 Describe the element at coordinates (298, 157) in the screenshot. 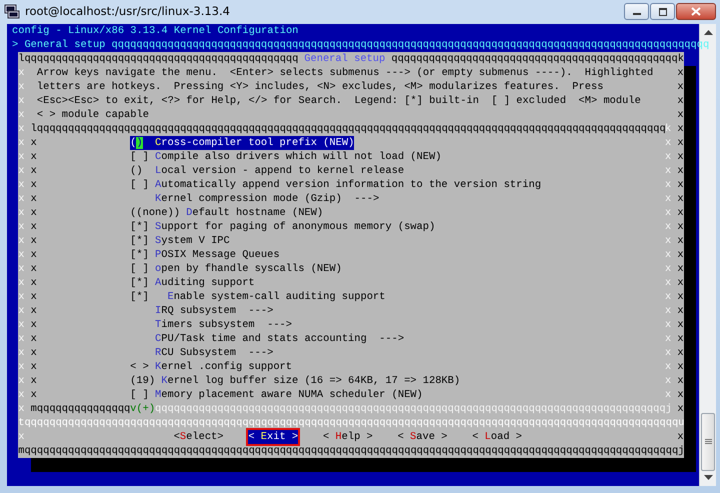

I see `menu-item: Compile also drivers which will not load (NEW)` at that location.